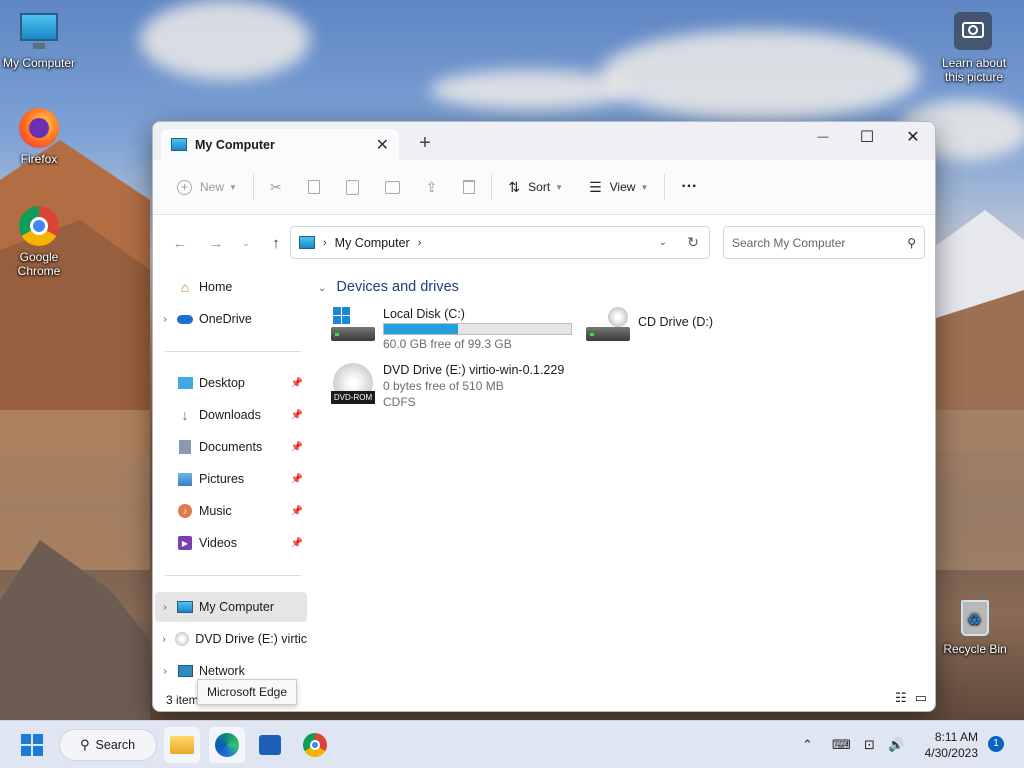 The height and width of the screenshot is (768, 1024). I want to click on network-status-icon: ⊡, so click(869, 745).